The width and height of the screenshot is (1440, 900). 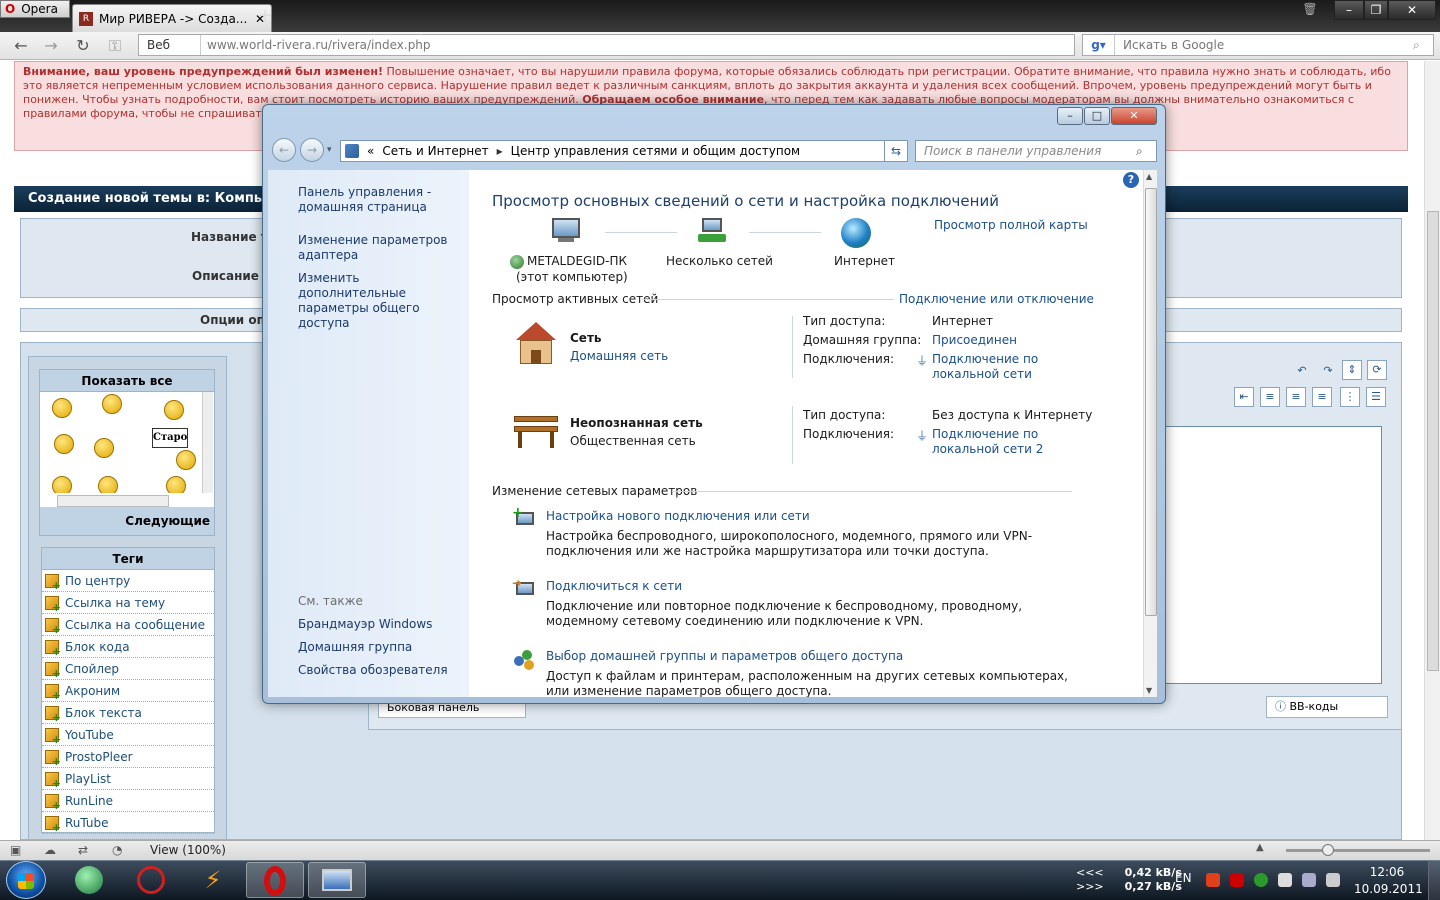 I want to click on zoom-label: View (100%), so click(x=188, y=850).